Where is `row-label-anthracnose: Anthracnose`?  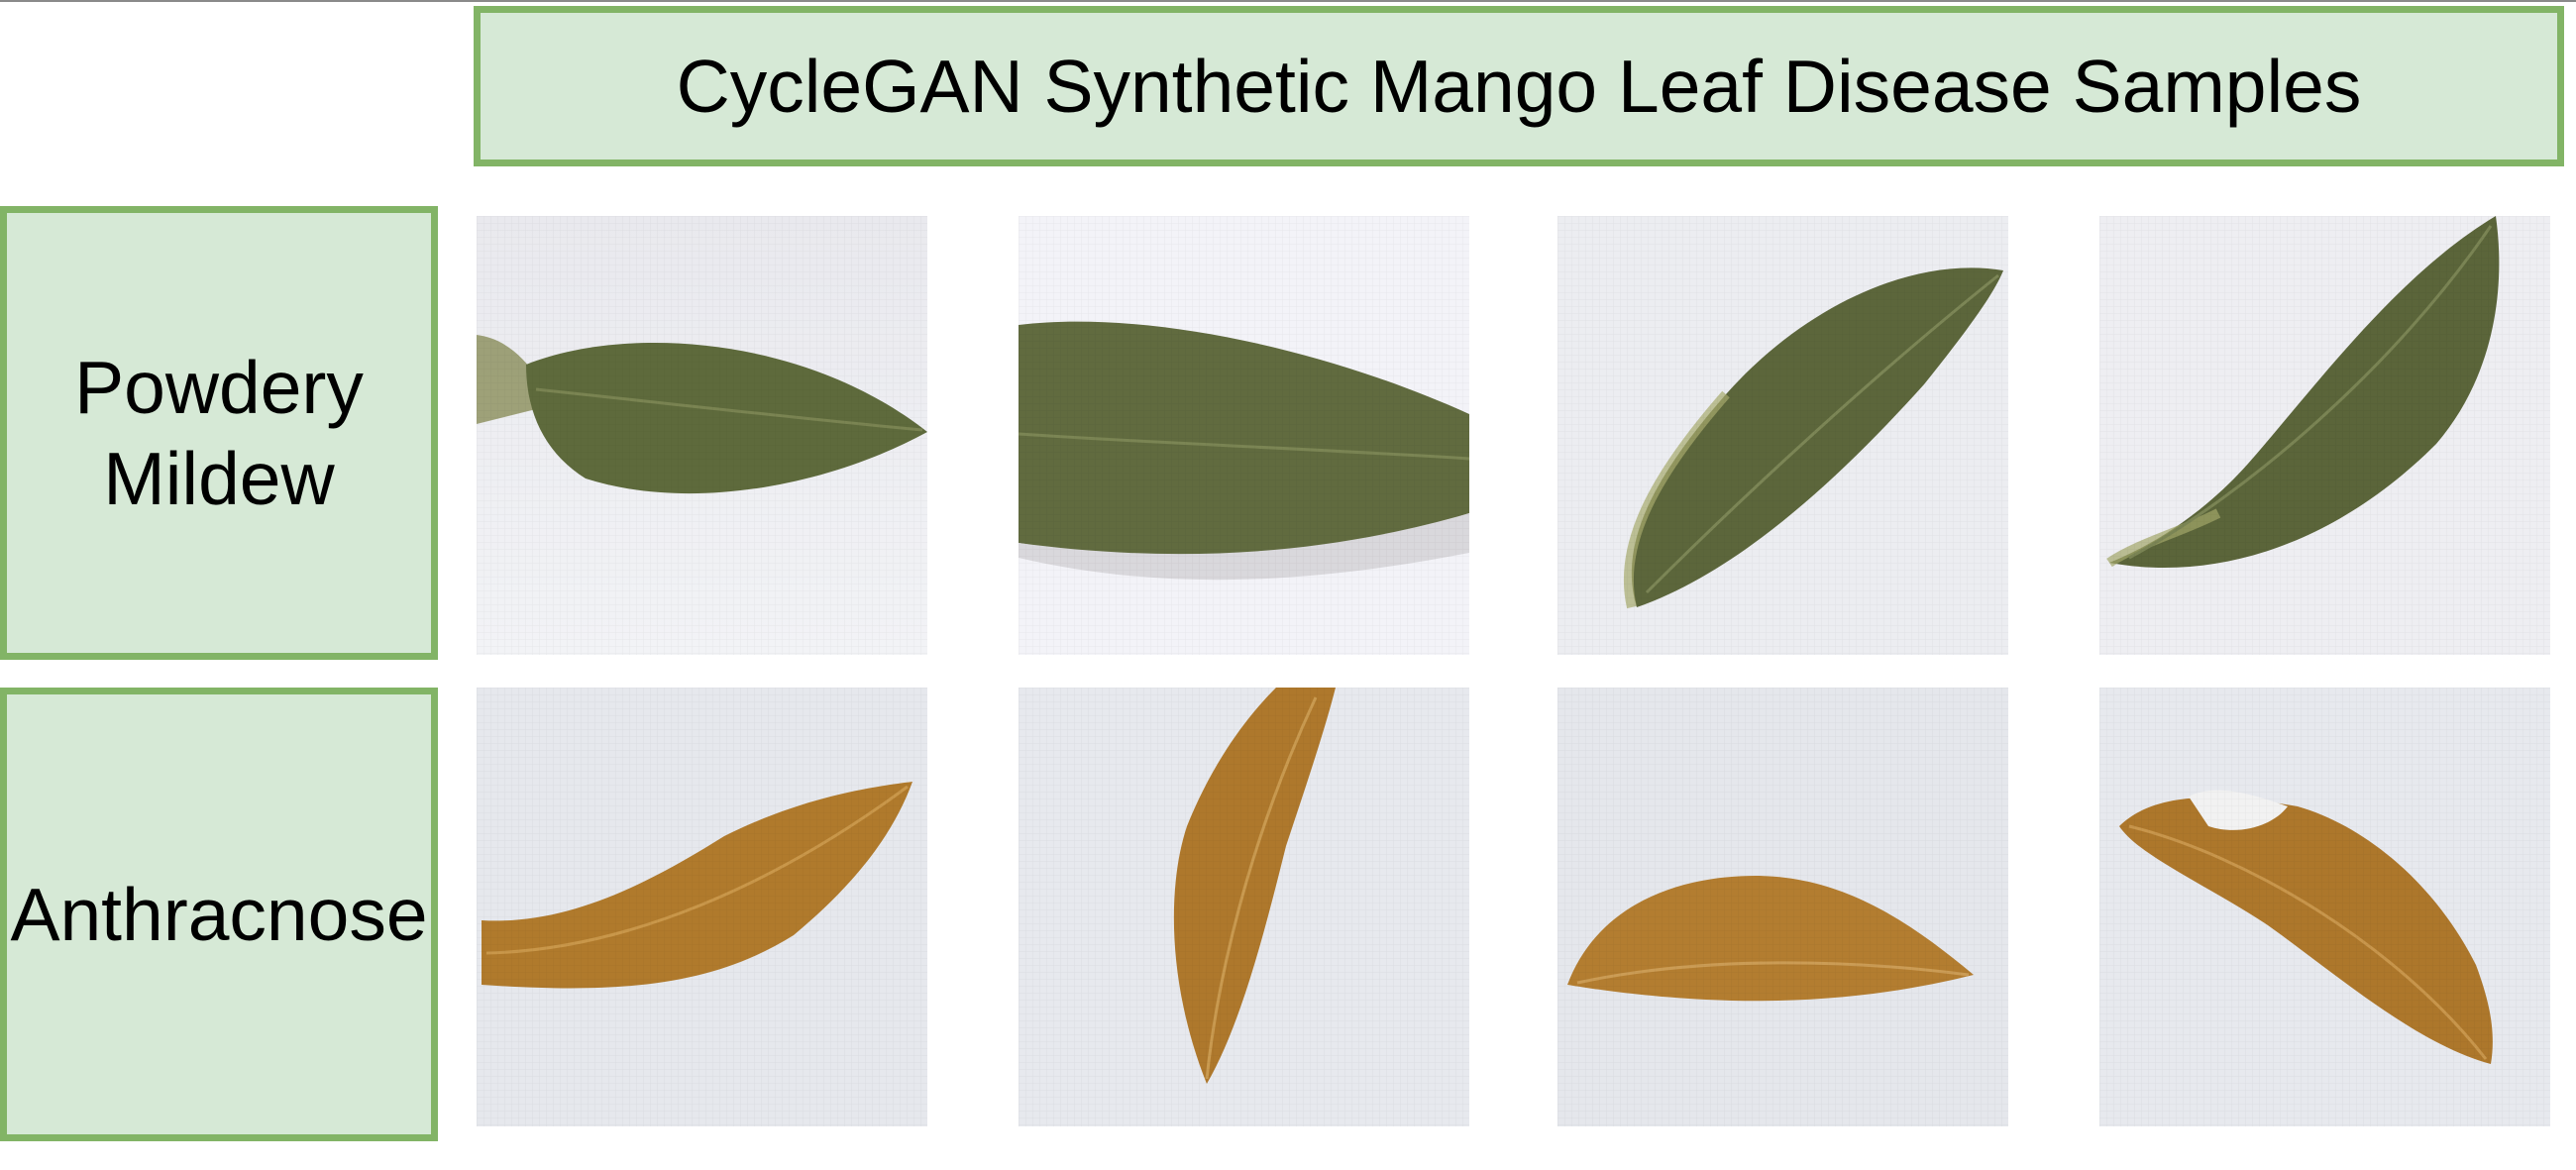 row-label-anthracnose: Anthracnose is located at coordinates (219, 914).